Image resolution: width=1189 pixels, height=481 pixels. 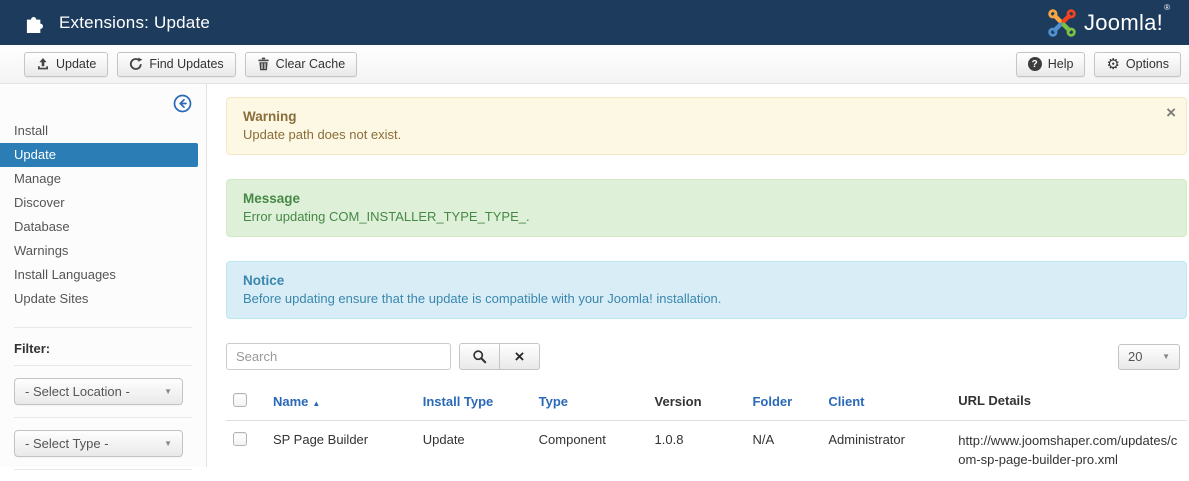 I want to click on select-type-dropdown: - Select Type -, so click(x=98, y=443).